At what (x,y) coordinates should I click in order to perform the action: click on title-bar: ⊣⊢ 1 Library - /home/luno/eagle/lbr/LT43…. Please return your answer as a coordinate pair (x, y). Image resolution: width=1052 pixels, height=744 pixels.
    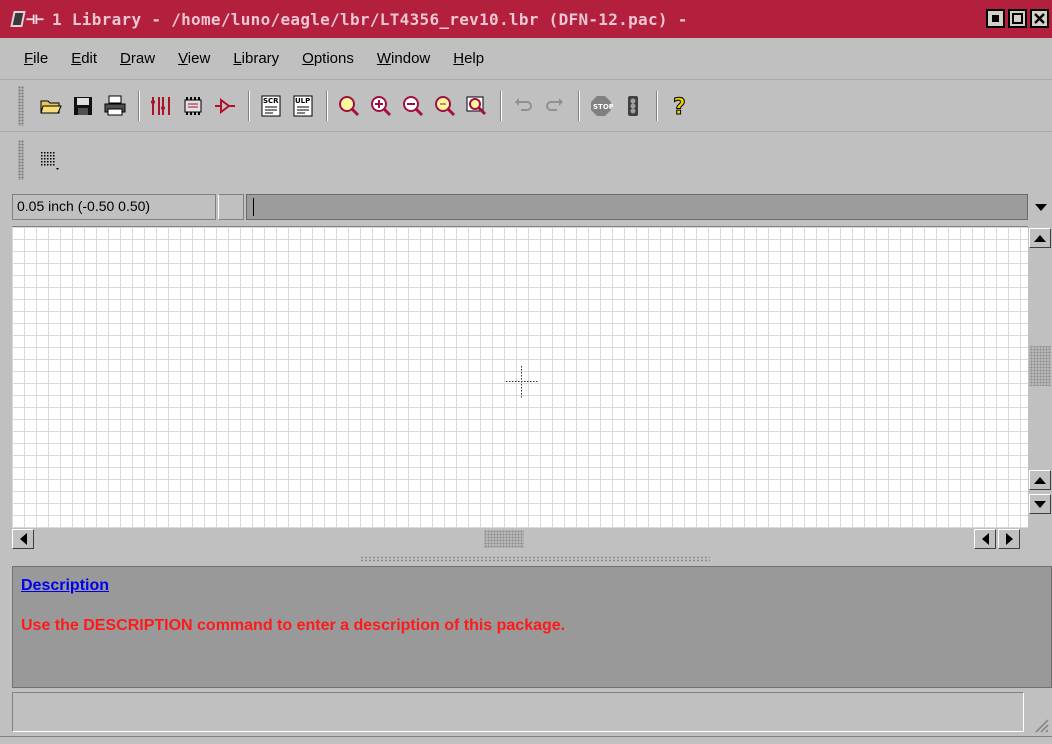
    Looking at the image, I should click on (526, 19).